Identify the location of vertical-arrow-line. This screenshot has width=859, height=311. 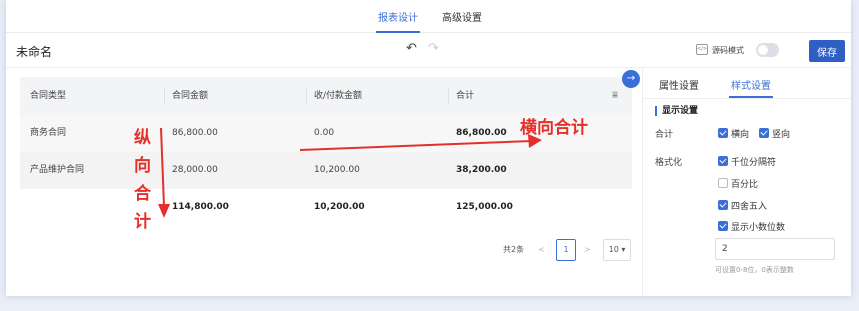
(162, 167).